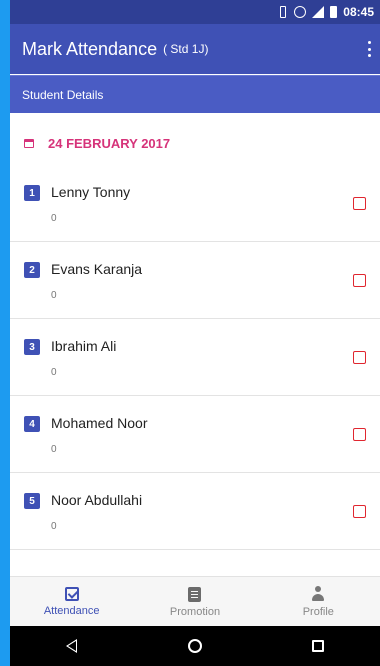  Describe the element at coordinates (32, 347) in the screenshot. I see `student-number-badge: 3` at that location.